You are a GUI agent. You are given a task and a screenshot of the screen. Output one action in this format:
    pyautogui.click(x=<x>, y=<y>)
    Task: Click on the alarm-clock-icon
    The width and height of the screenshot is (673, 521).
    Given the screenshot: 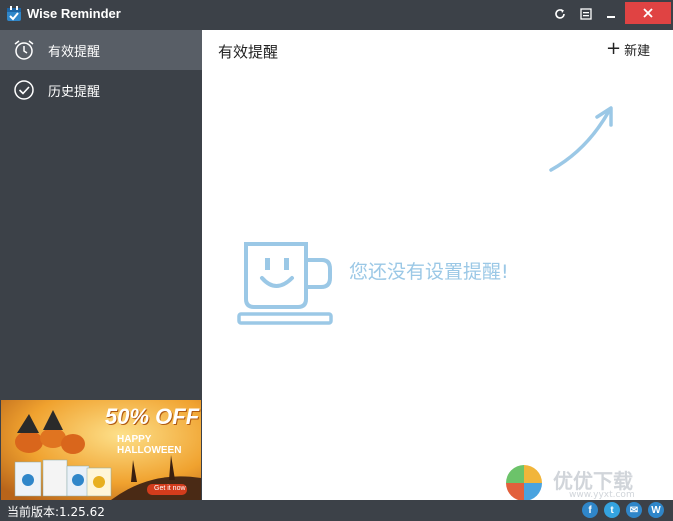 What is the action you would take?
    pyautogui.click(x=24, y=50)
    